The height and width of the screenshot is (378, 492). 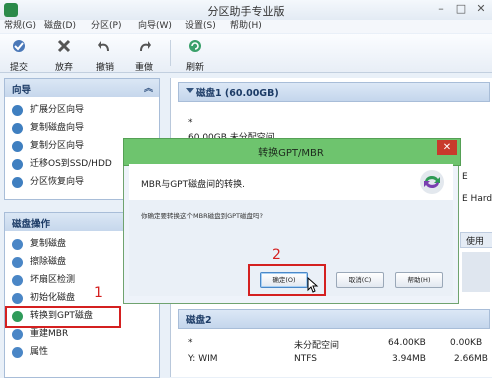 What do you see at coordinates (17, 262) in the screenshot?
I see `wipe-disk-icon` at bounding box center [17, 262].